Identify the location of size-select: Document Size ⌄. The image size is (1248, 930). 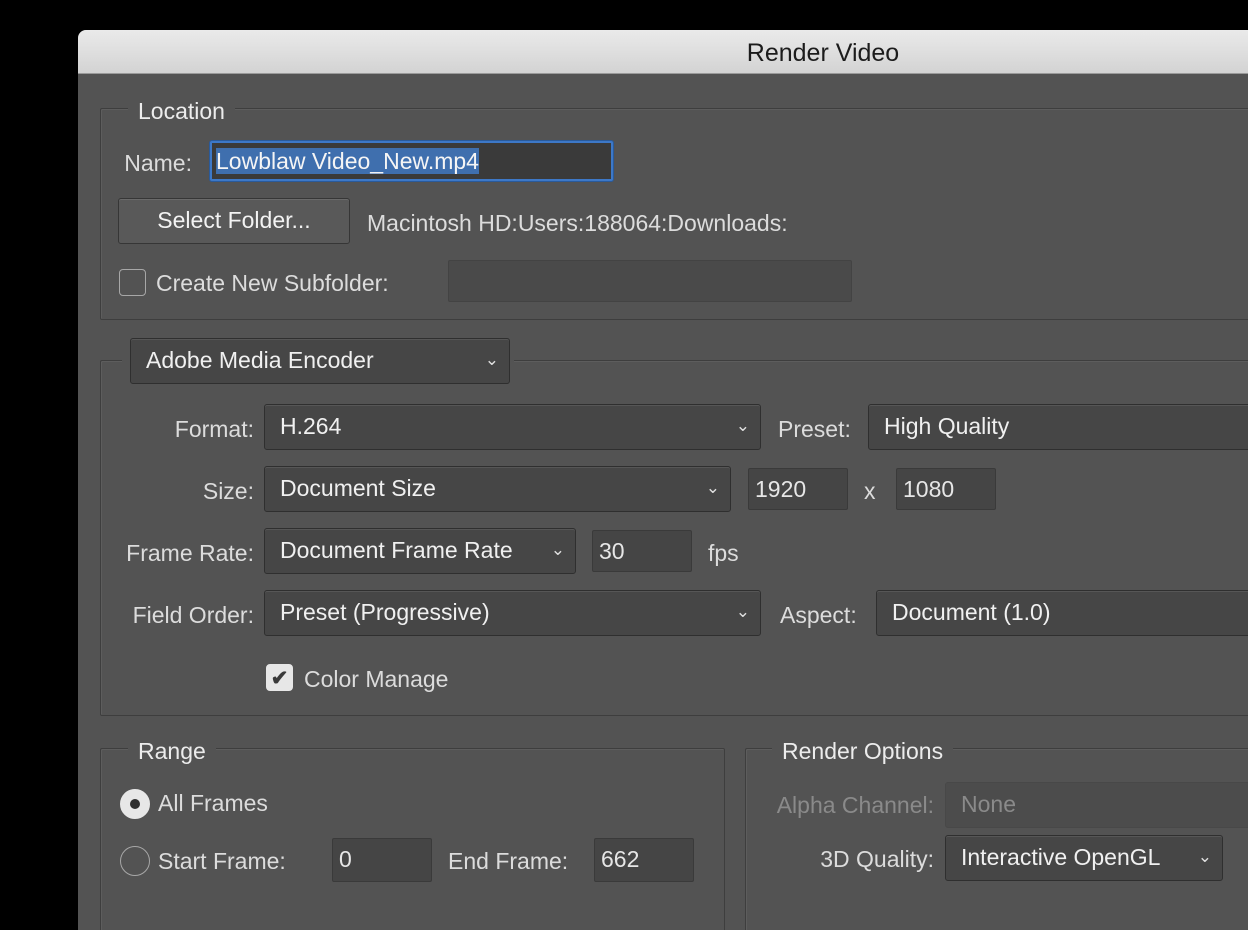
(497, 489).